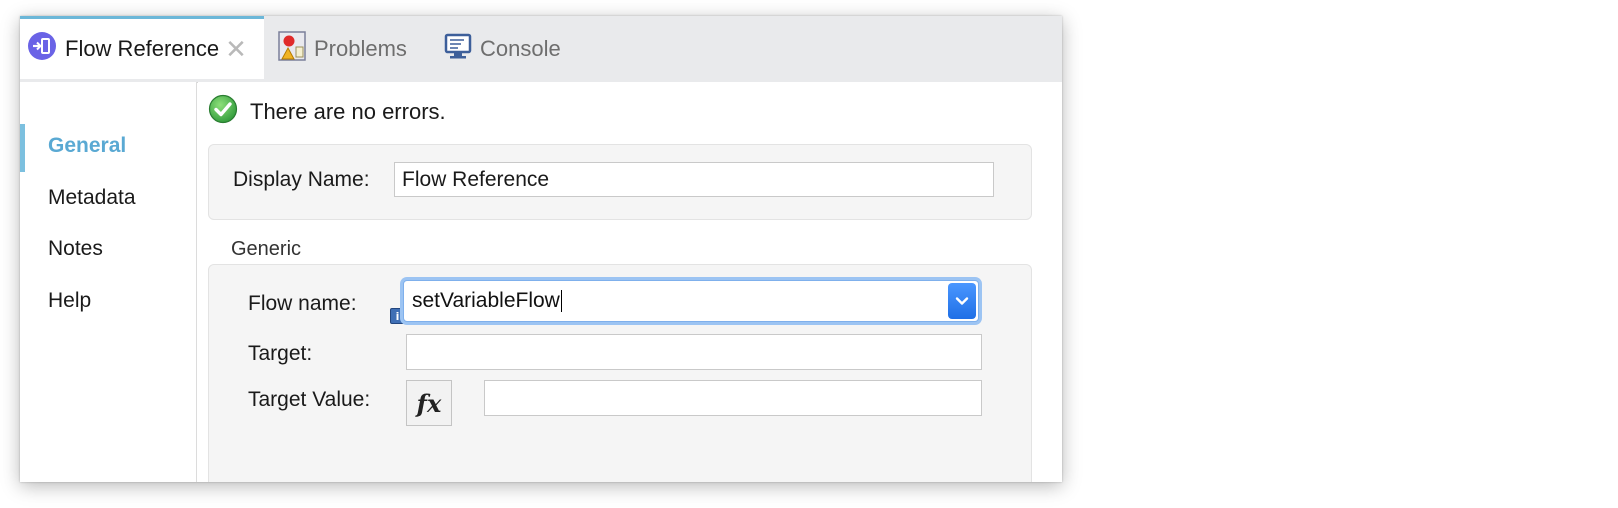  Describe the element at coordinates (301, 179) in the screenshot. I see `display-name-label: Display Name:` at that location.